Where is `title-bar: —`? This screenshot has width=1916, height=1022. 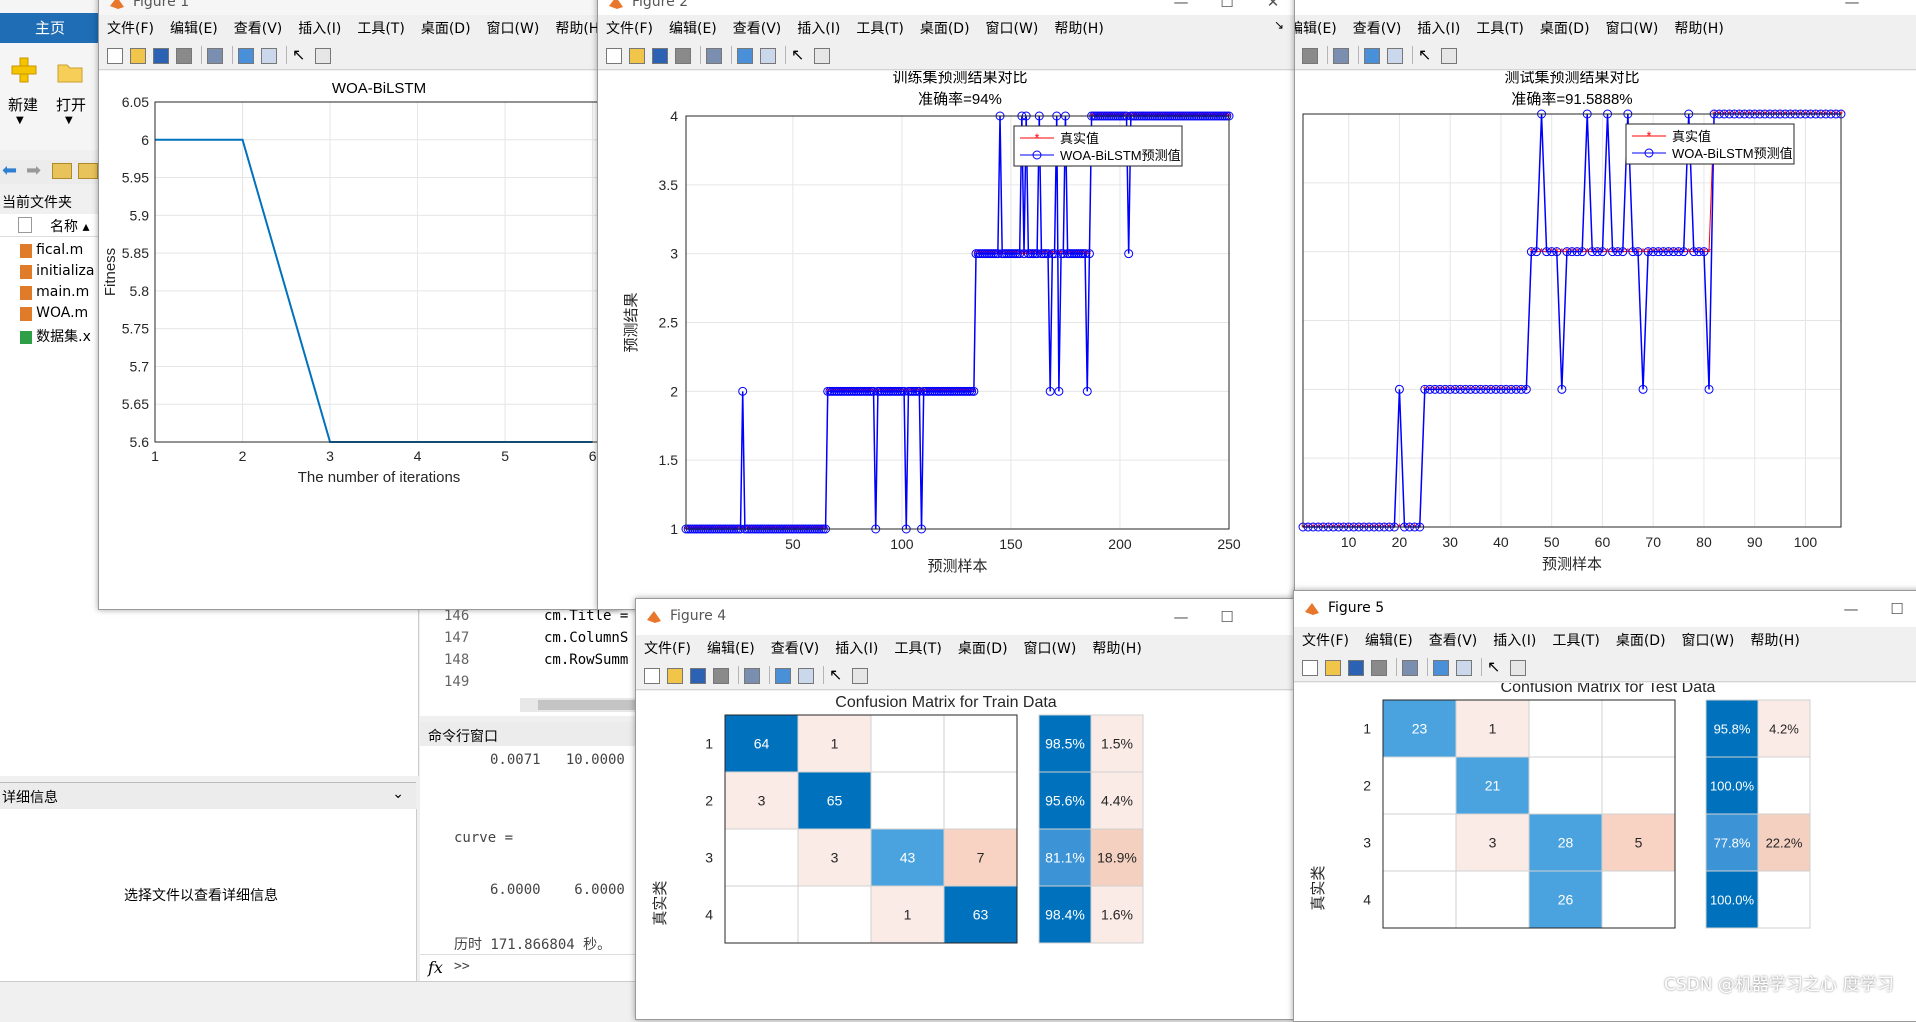
title-bar: — is located at coordinates (1605, 7).